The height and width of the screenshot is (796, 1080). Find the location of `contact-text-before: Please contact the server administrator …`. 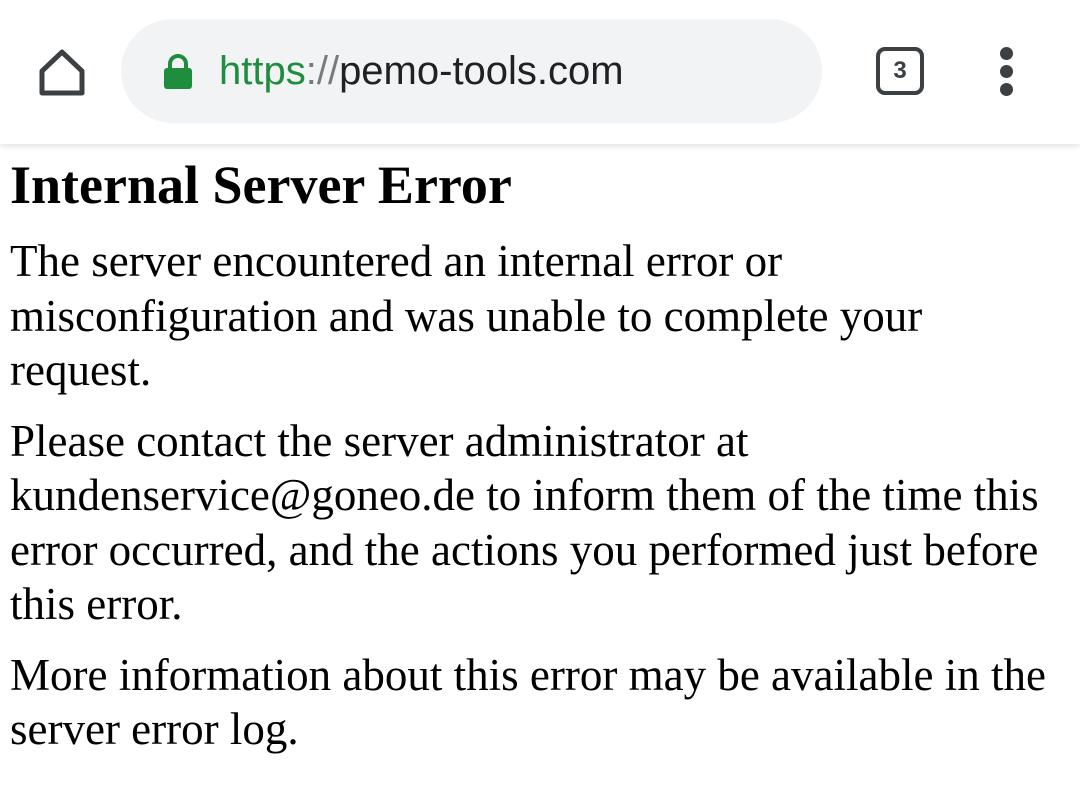

contact-text-before: Please contact the server administrator … is located at coordinates (379, 440).